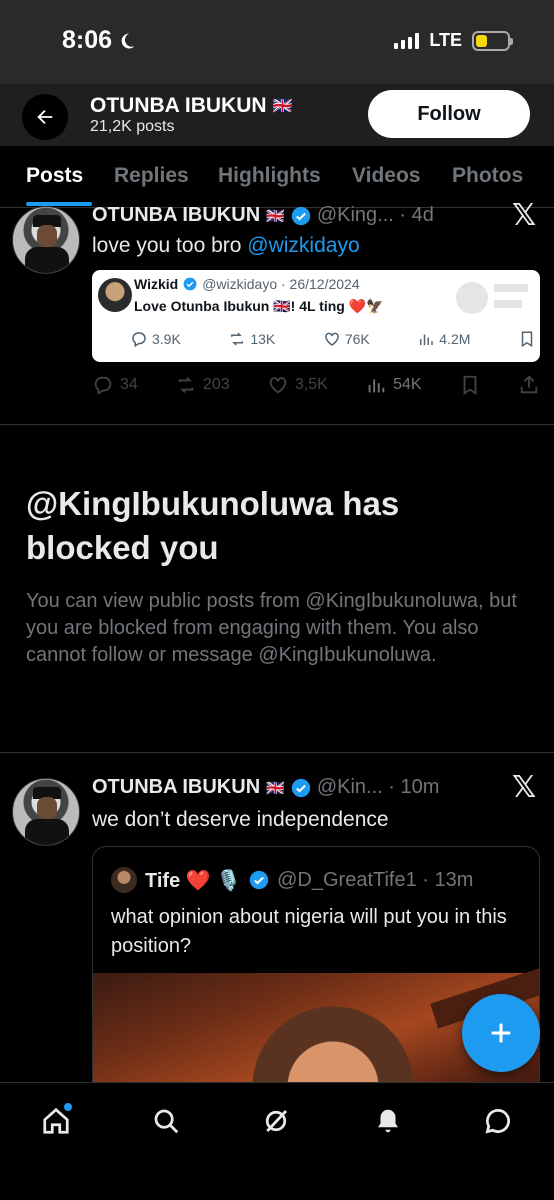 The width and height of the screenshot is (554, 1200). What do you see at coordinates (259, 306) in the screenshot?
I see `embed-text: Love Otunba Ibukun 🇬🇧! 4L ting ❤️🦅` at bounding box center [259, 306].